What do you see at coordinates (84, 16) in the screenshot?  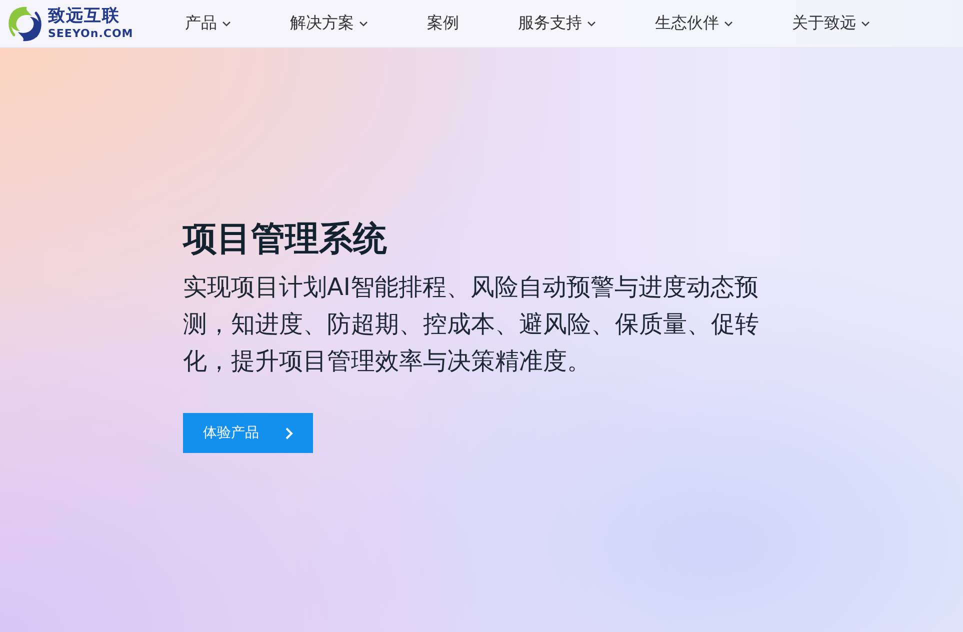 I see `logo-name: 致远互联` at bounding box center [84, 16].